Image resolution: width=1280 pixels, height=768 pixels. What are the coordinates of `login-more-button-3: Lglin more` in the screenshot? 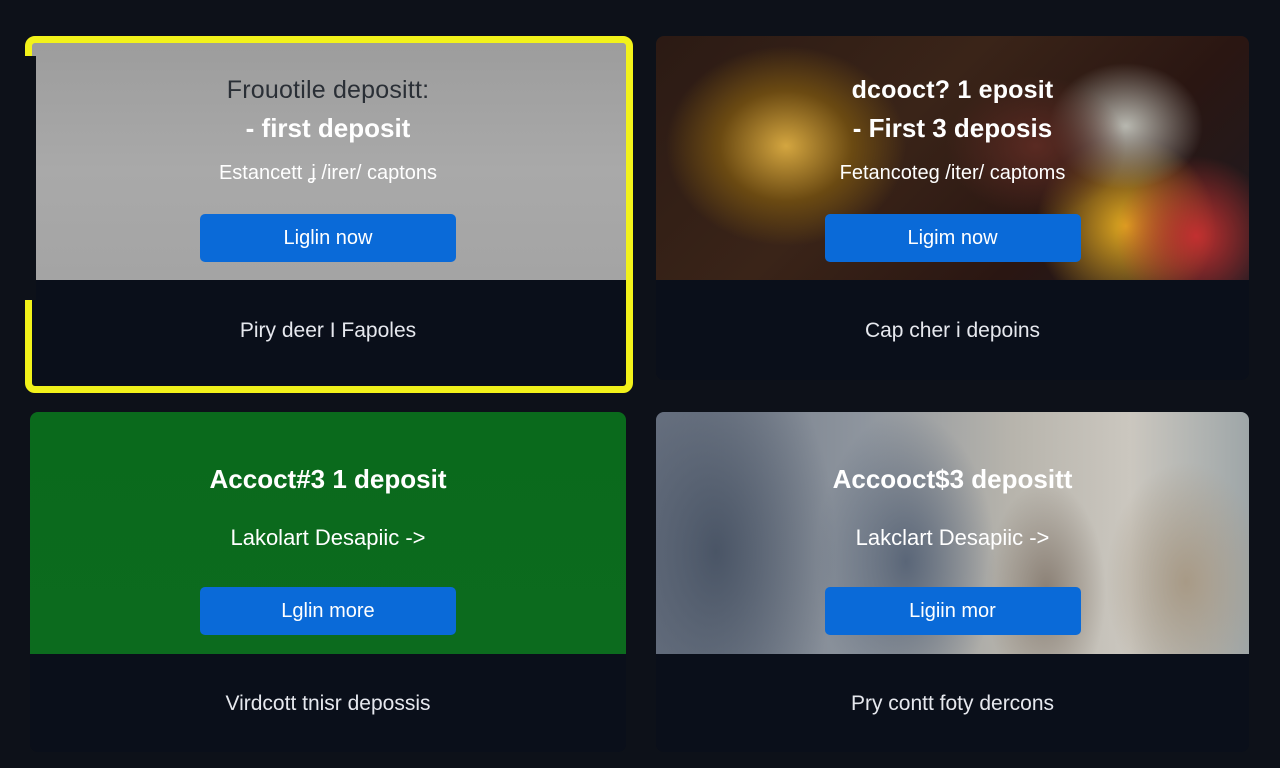 It's located at (328, 611).